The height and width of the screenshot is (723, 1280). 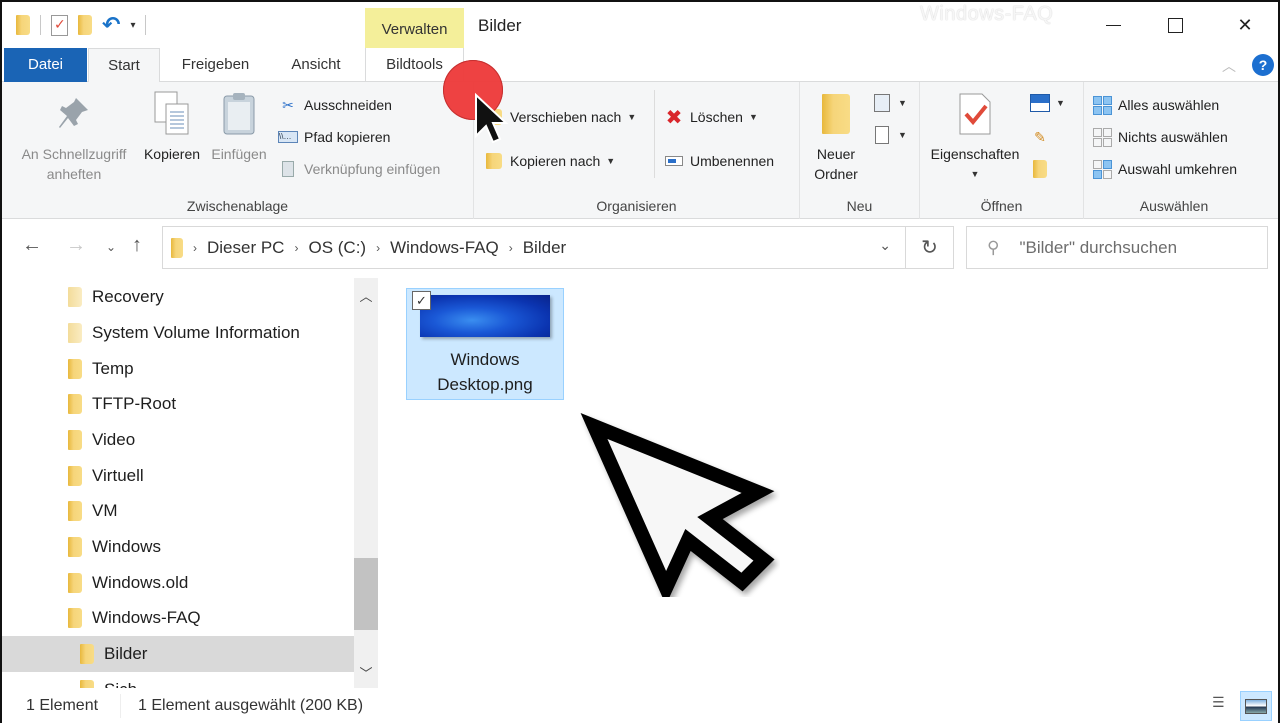 I want to click on history-button, so click(x=1040, y=169).